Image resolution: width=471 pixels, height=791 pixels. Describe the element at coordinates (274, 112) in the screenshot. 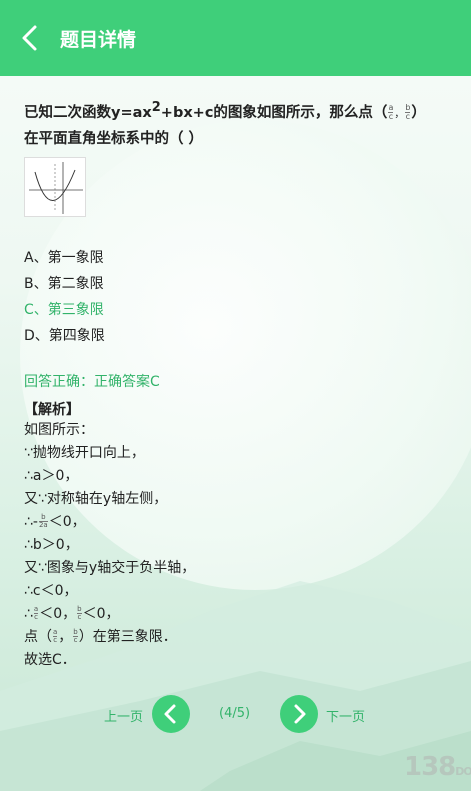

I see `question-part: +bx+c的图象如图所示，那么点（` at that location.